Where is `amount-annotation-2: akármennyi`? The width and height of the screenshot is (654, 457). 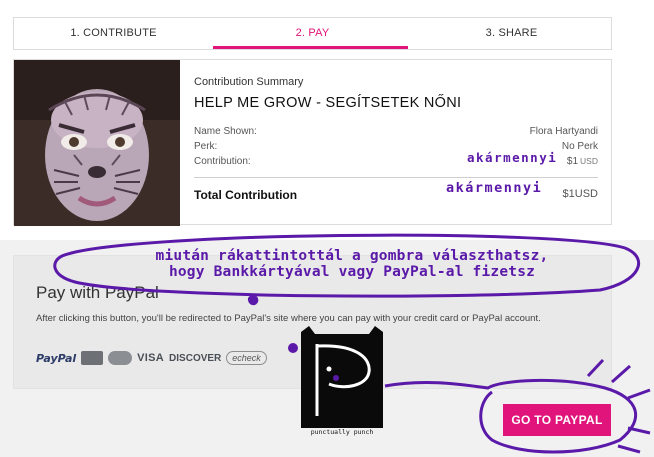 amount-annotation-2: akármennyi is located at coordinates (494, 188).